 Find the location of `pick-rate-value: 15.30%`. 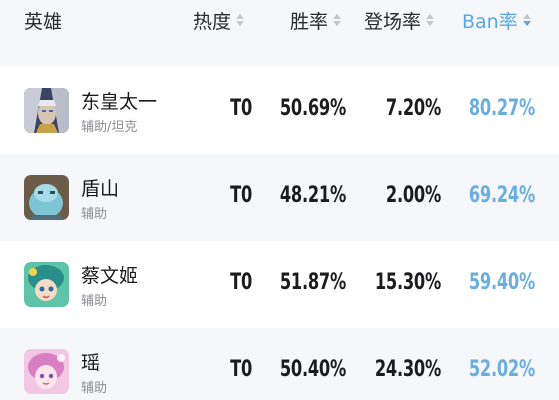

pick-rate-value: 15.30% is located at coordinates (407, 282).